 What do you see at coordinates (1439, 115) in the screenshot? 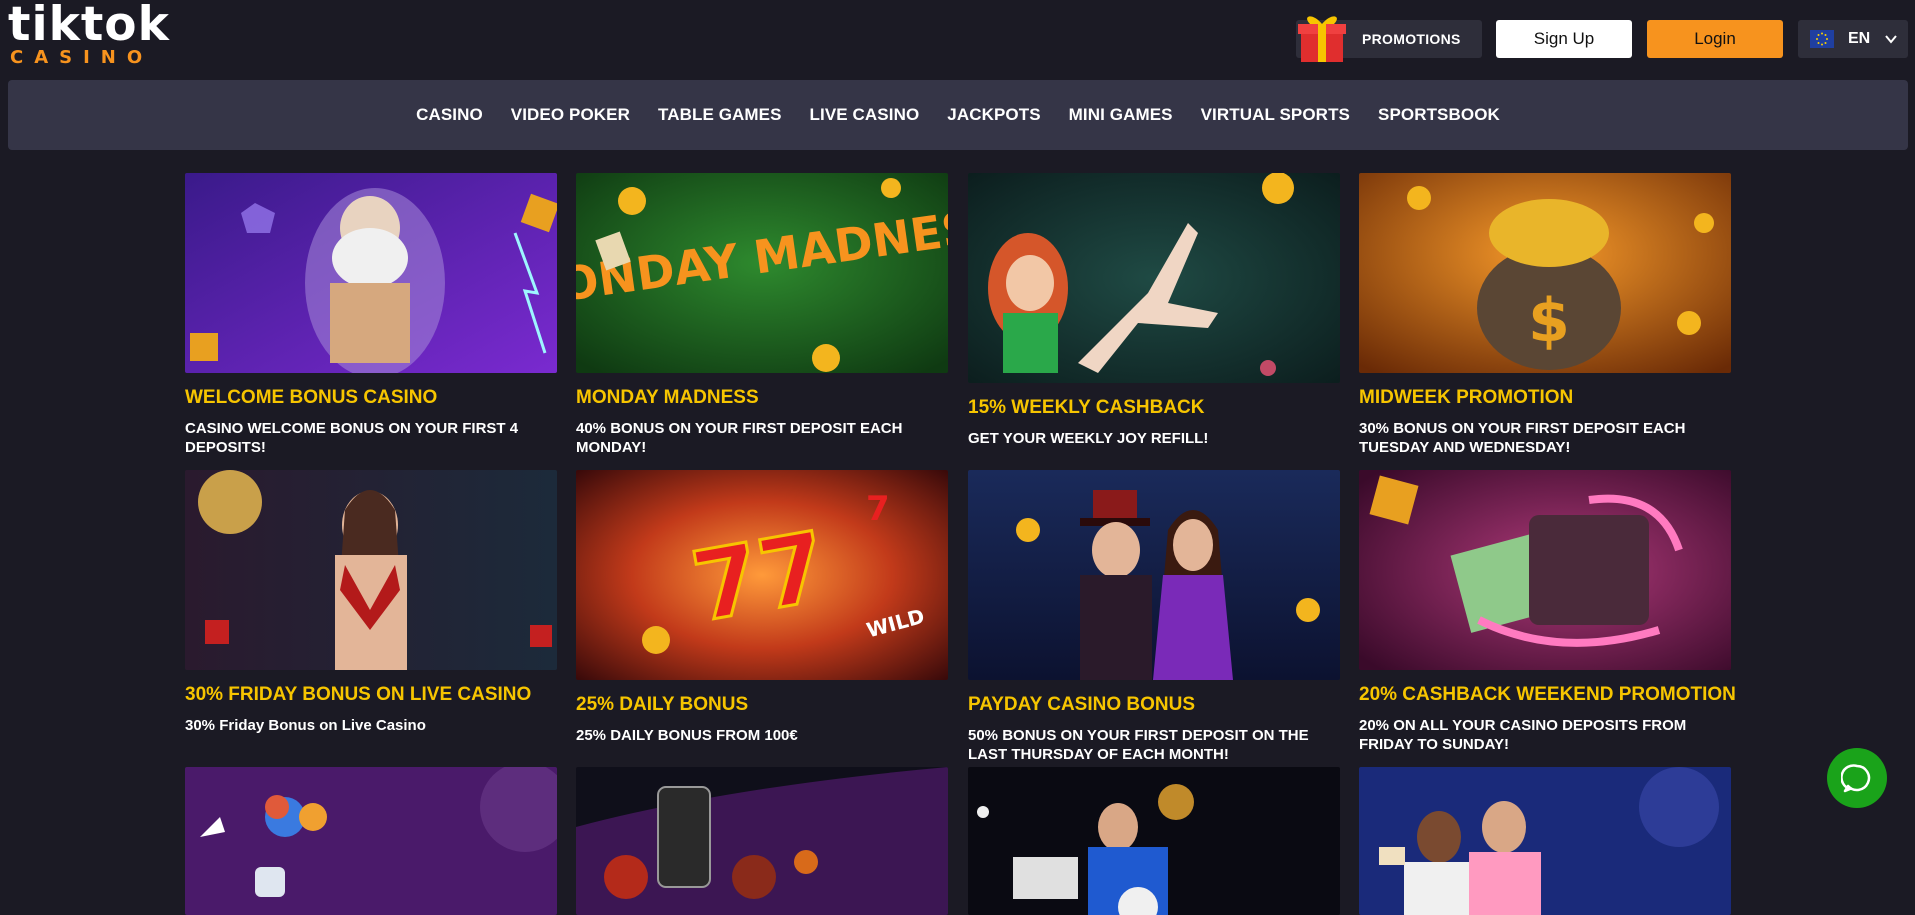
I see `nav-item-sportsbook: SPORTSBOOK` at bounding box center [1439, 115].